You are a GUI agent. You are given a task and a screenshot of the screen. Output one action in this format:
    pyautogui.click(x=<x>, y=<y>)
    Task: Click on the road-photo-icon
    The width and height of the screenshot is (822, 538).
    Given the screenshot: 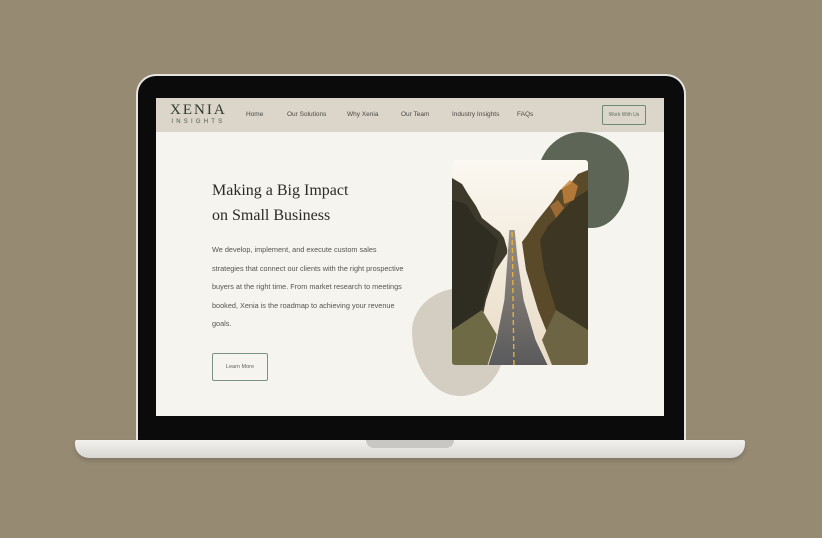 What is the action you would take?
    pyautogui.click(x=520, y=262)
    